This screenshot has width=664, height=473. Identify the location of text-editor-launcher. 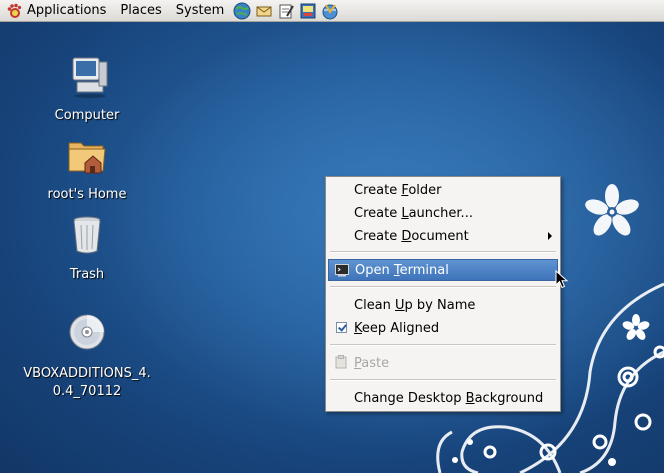
(286, 11).